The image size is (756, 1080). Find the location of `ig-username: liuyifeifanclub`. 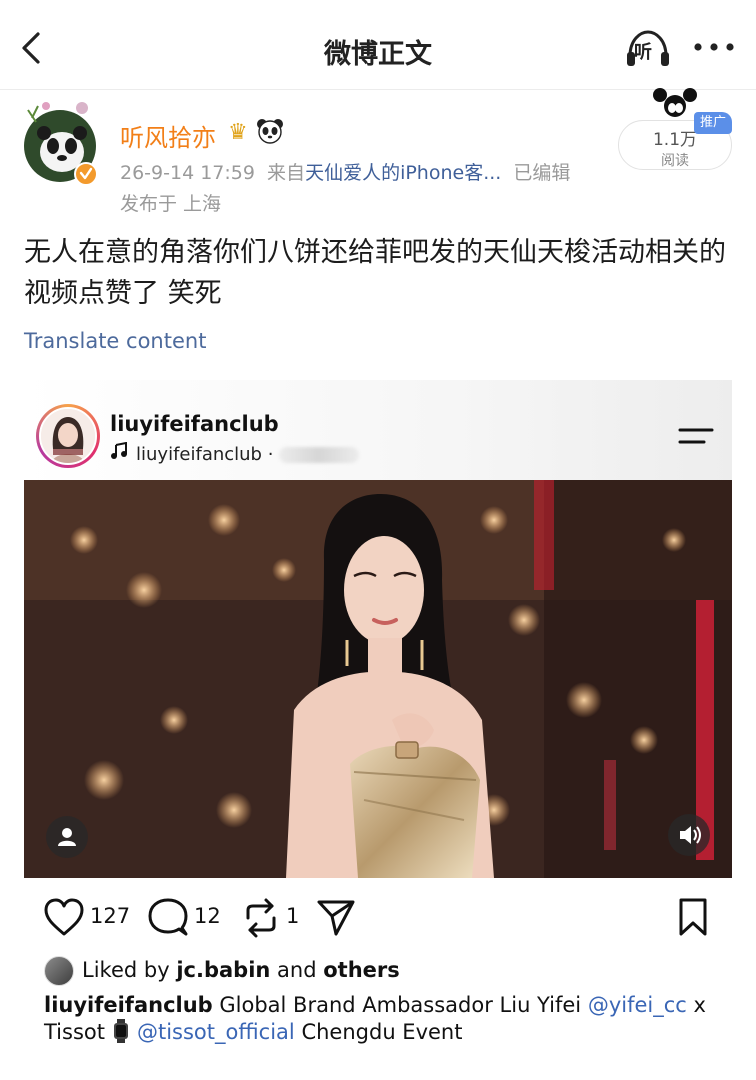

ig-username: liuyifeifanclub is located at coordinates (194, 424).